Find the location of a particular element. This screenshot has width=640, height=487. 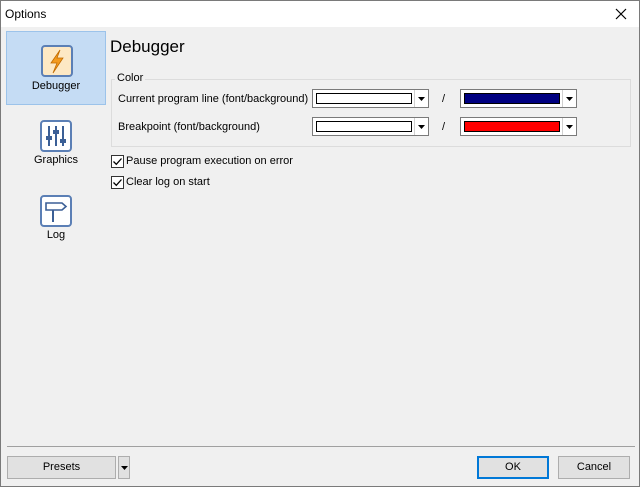

breakpoint-color-label: Breakpoint (font/background) is located at coordinates (189, 127).